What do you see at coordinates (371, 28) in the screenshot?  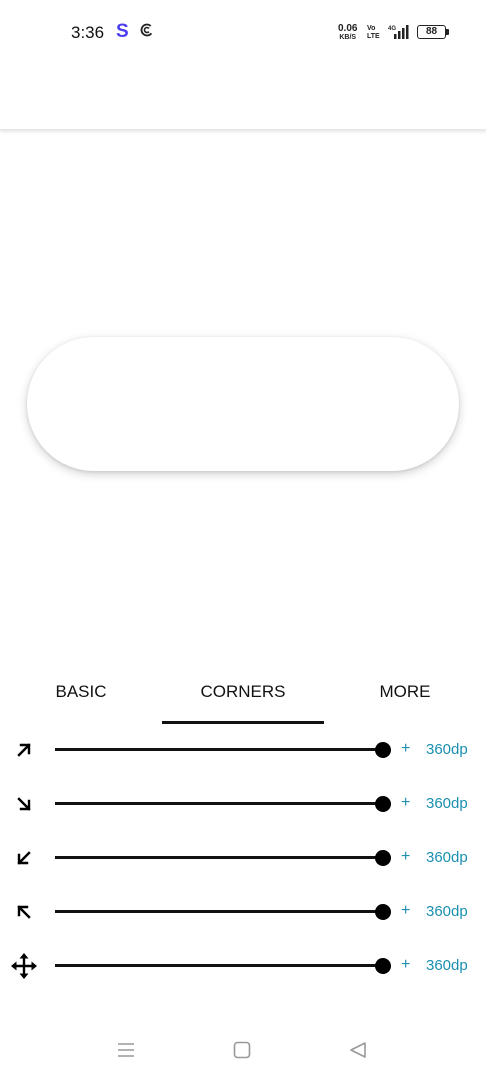 I see `volte-top: Vo` at bounding box center [371, 28].